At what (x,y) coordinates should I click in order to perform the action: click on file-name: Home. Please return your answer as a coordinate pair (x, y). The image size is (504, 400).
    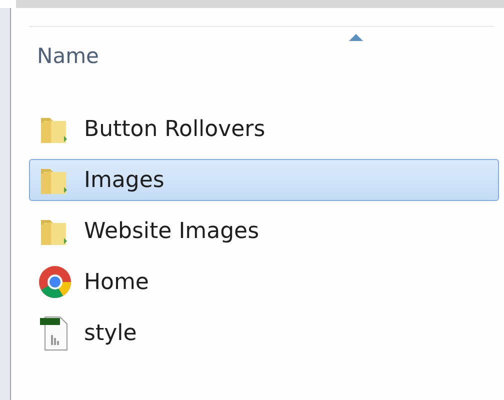
    Looking at the image, I should click on (116, 282).